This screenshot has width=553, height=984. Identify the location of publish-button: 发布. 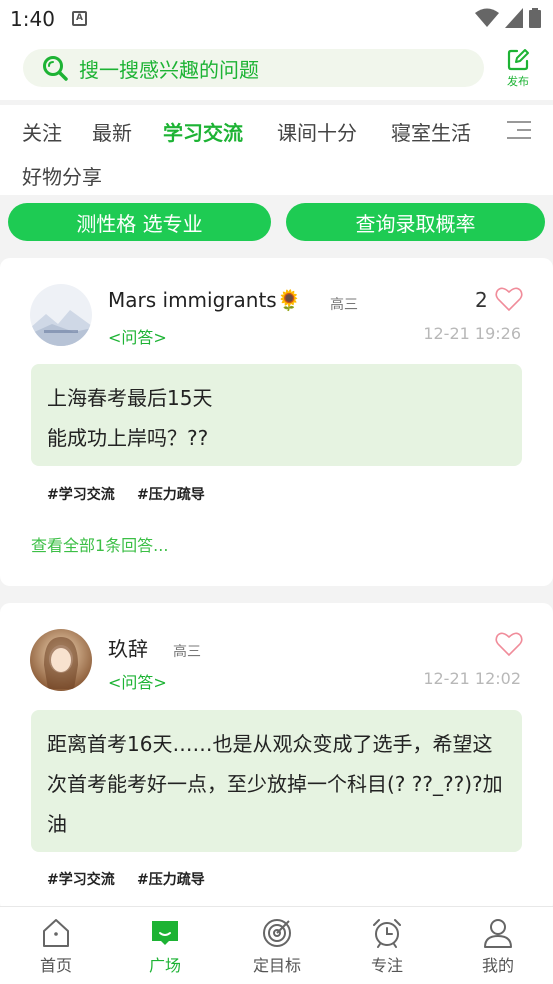
(518, 69).